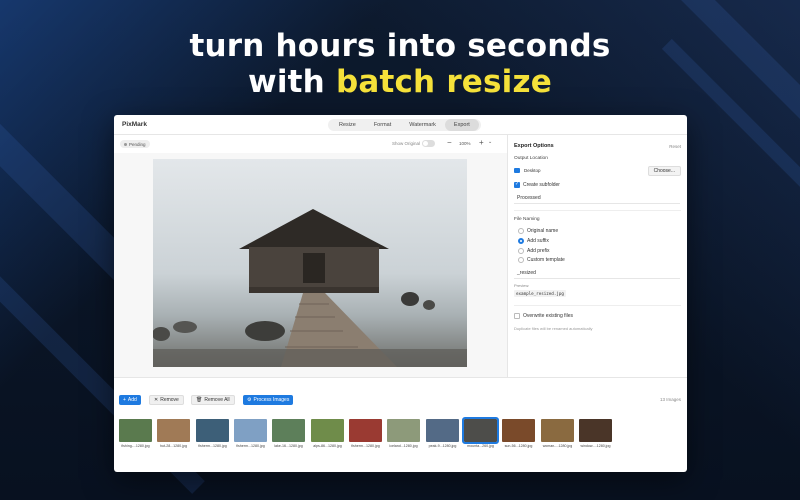 The image size is (800, 500). What do you see at coordinates (169, 400) in the screenshot?
I see `remove-label: Remove` at bounding box center [169, 400].